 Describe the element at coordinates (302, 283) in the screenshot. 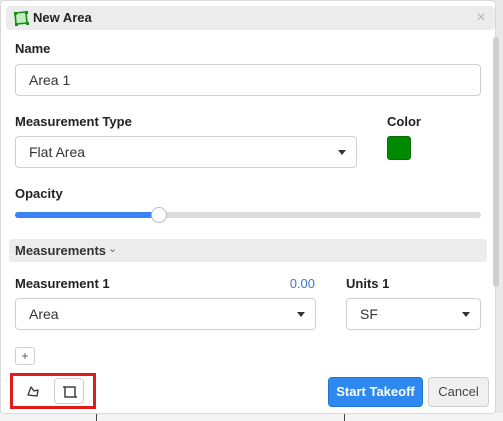

I see `measurement-1-value: 0.00` at that location.